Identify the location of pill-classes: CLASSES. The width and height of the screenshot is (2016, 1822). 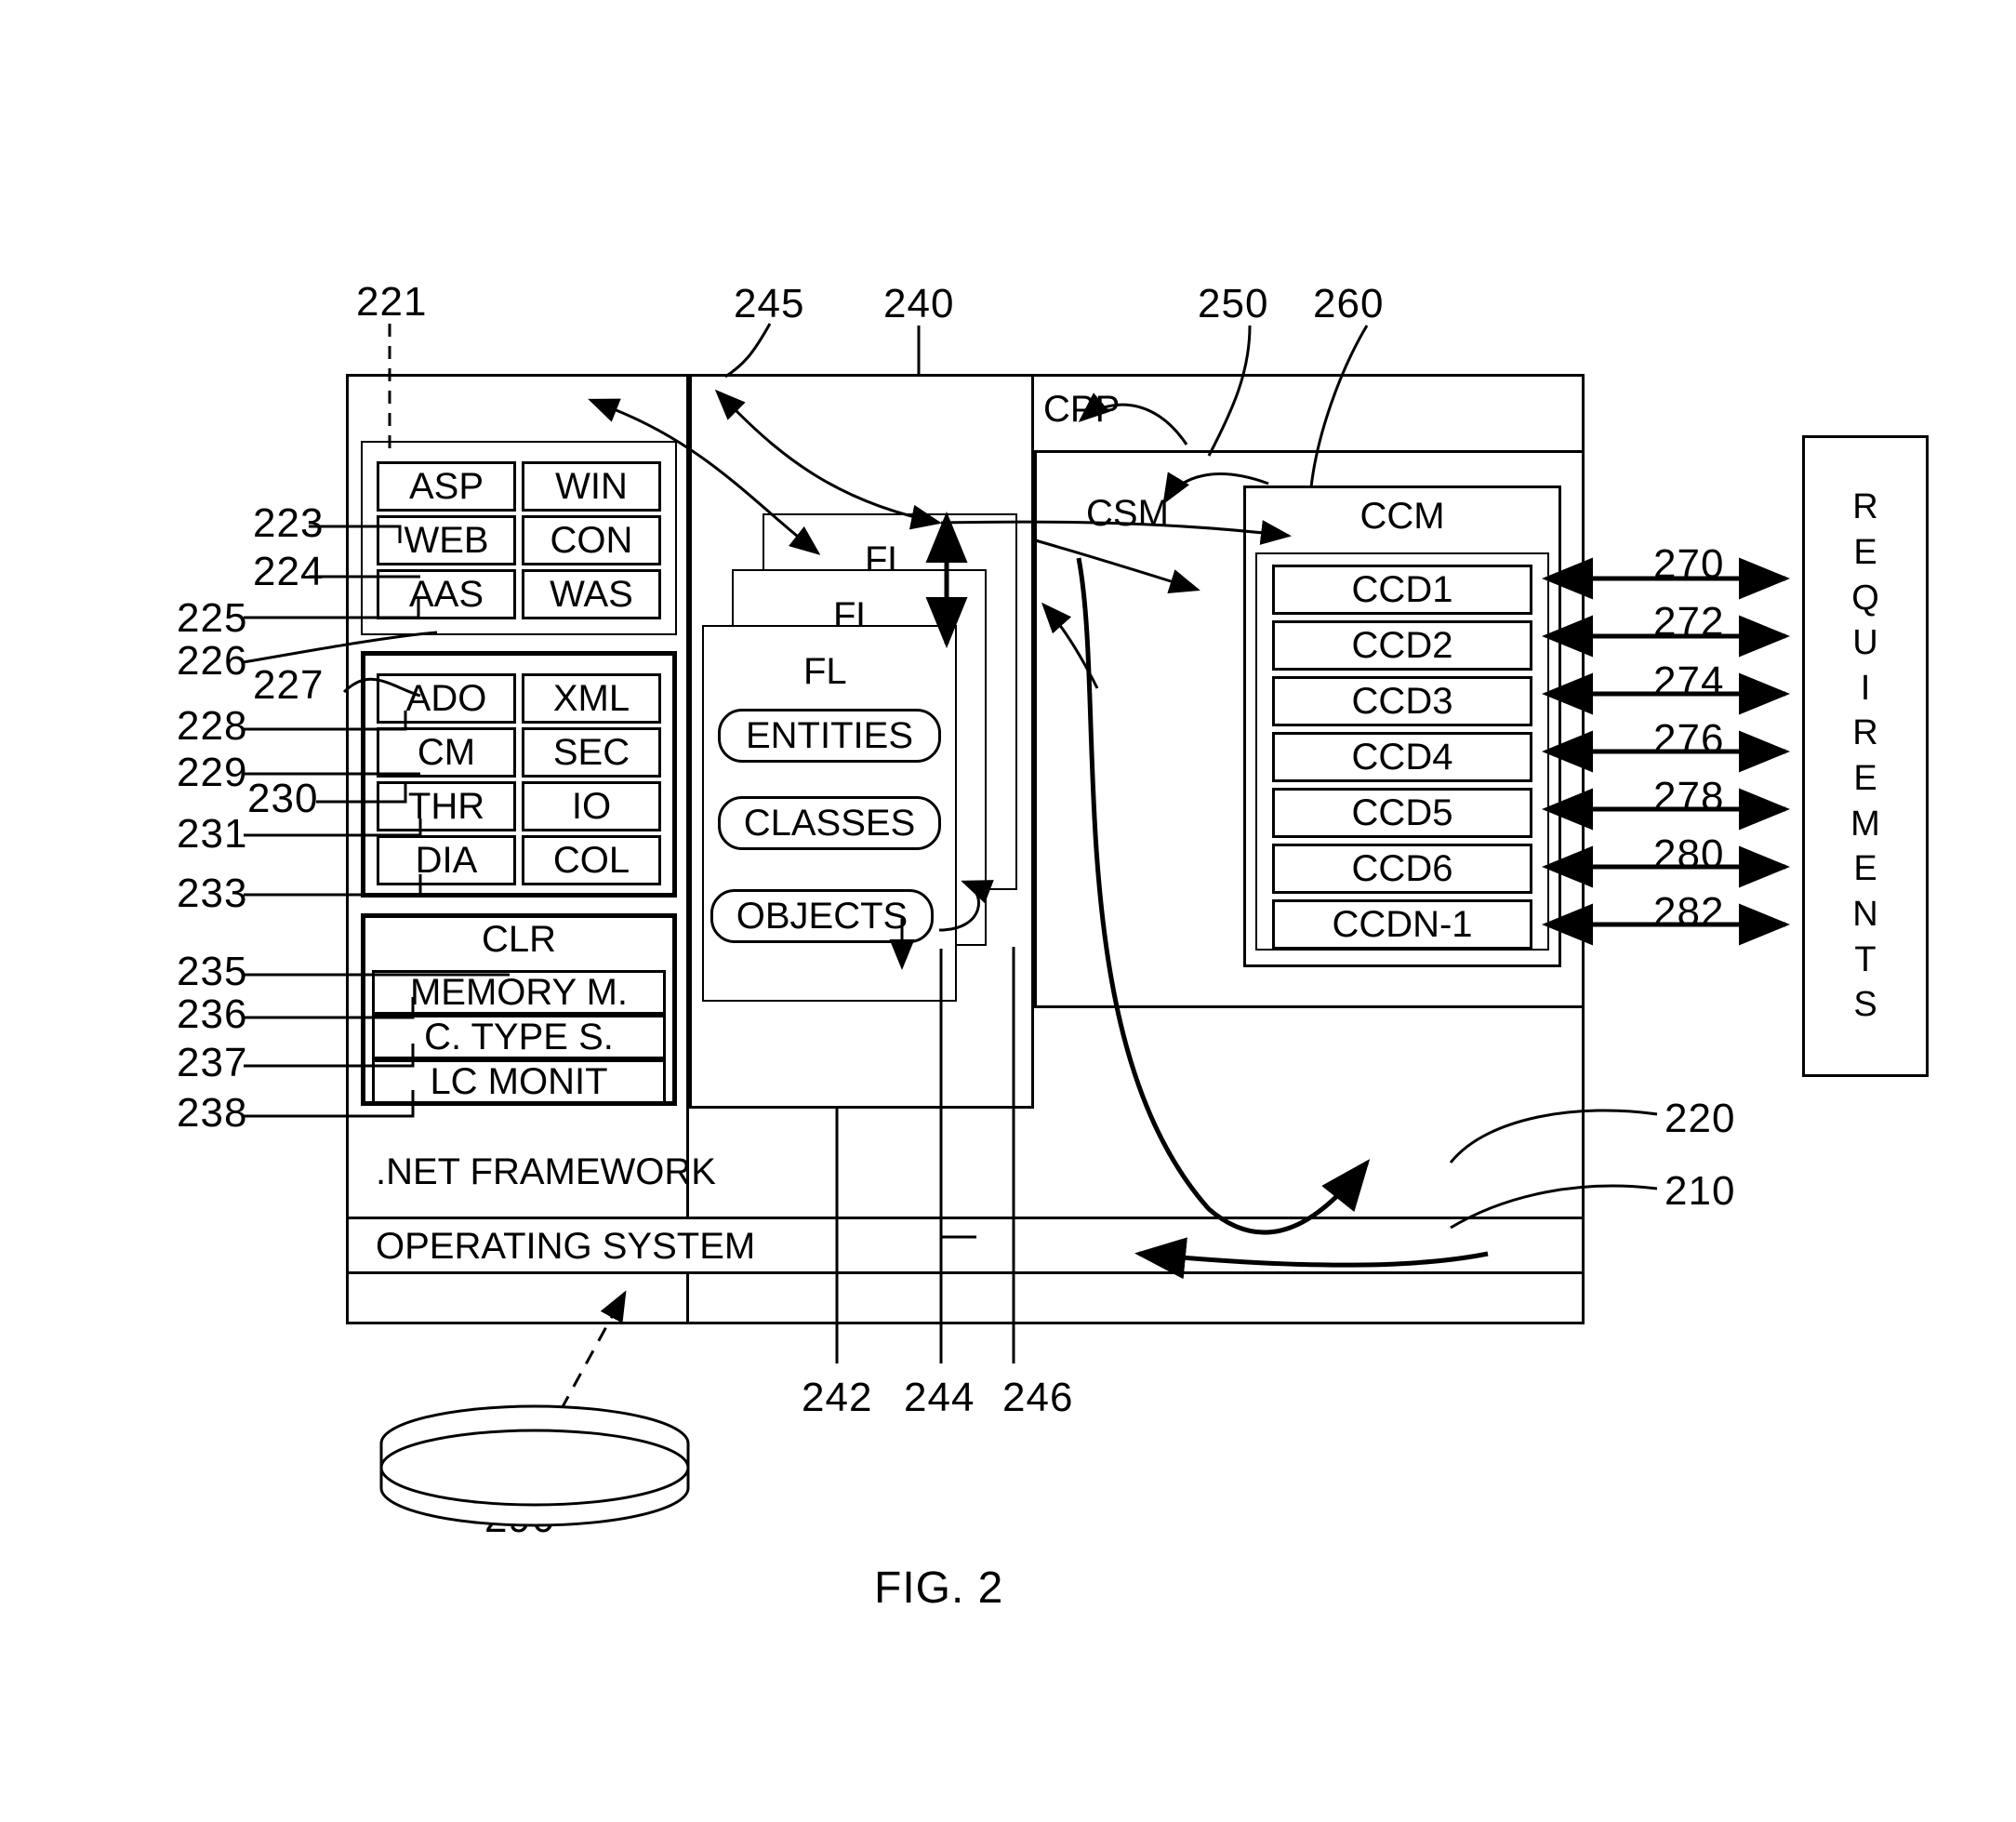
(829, 823).